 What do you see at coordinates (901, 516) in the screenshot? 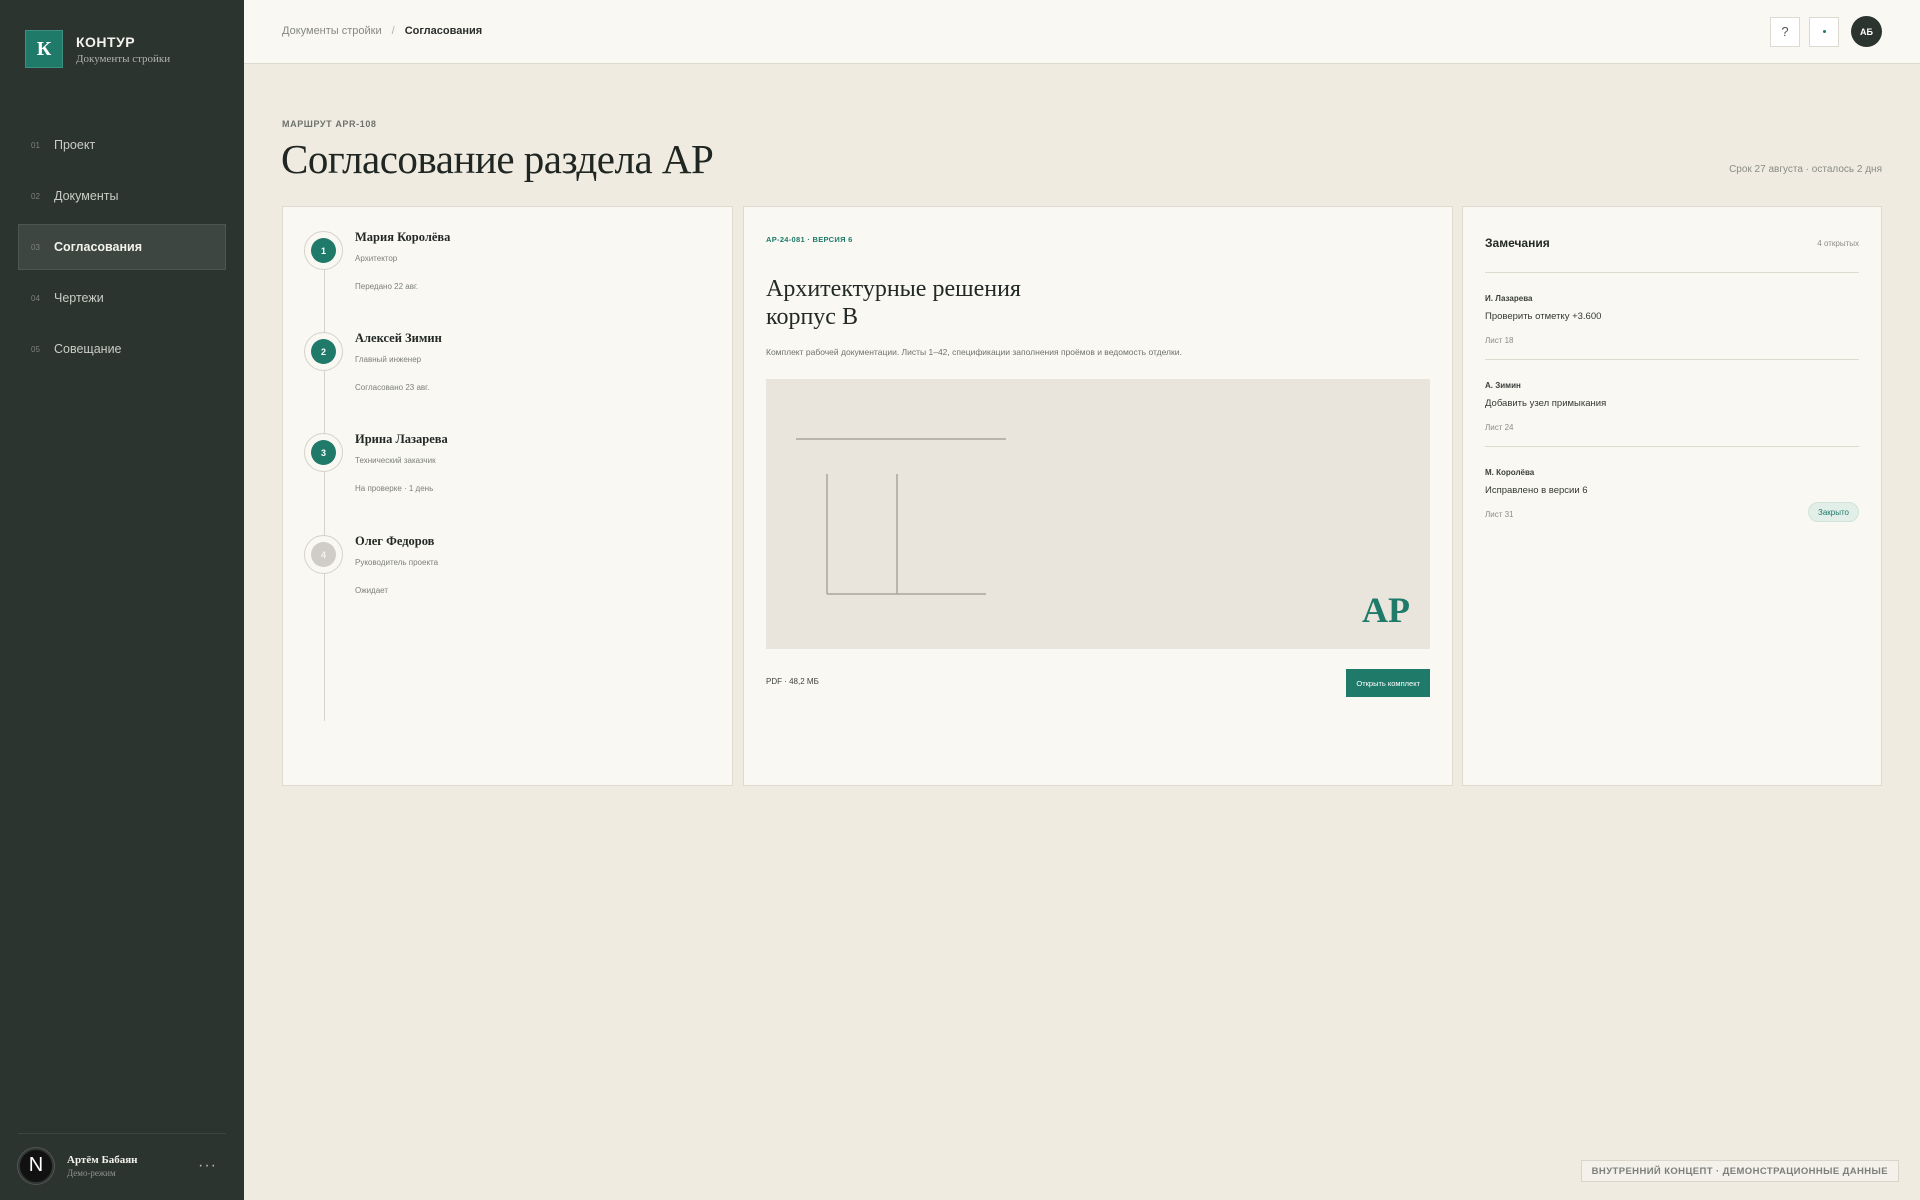
I see `drawing-sketch-icon` at bounding box center [901, 516].